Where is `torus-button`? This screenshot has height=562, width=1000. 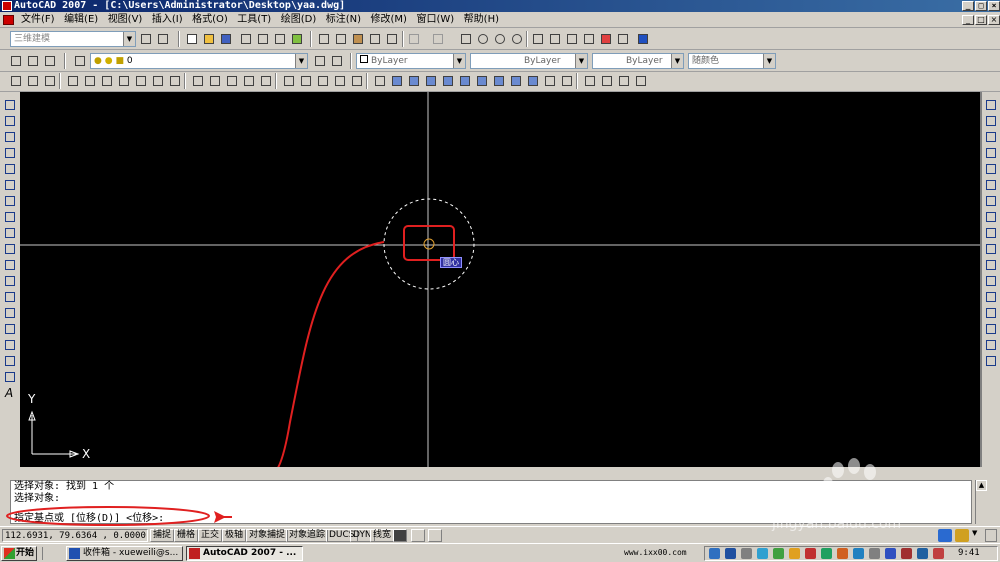 torus-button is located at coordinates (640, 80).